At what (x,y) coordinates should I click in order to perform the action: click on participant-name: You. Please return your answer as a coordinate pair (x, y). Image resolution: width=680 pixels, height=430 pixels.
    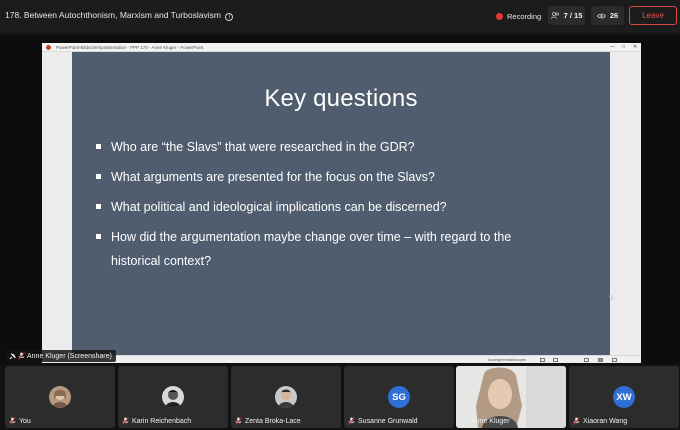
    Looking at the image, I should click on (20, 421).